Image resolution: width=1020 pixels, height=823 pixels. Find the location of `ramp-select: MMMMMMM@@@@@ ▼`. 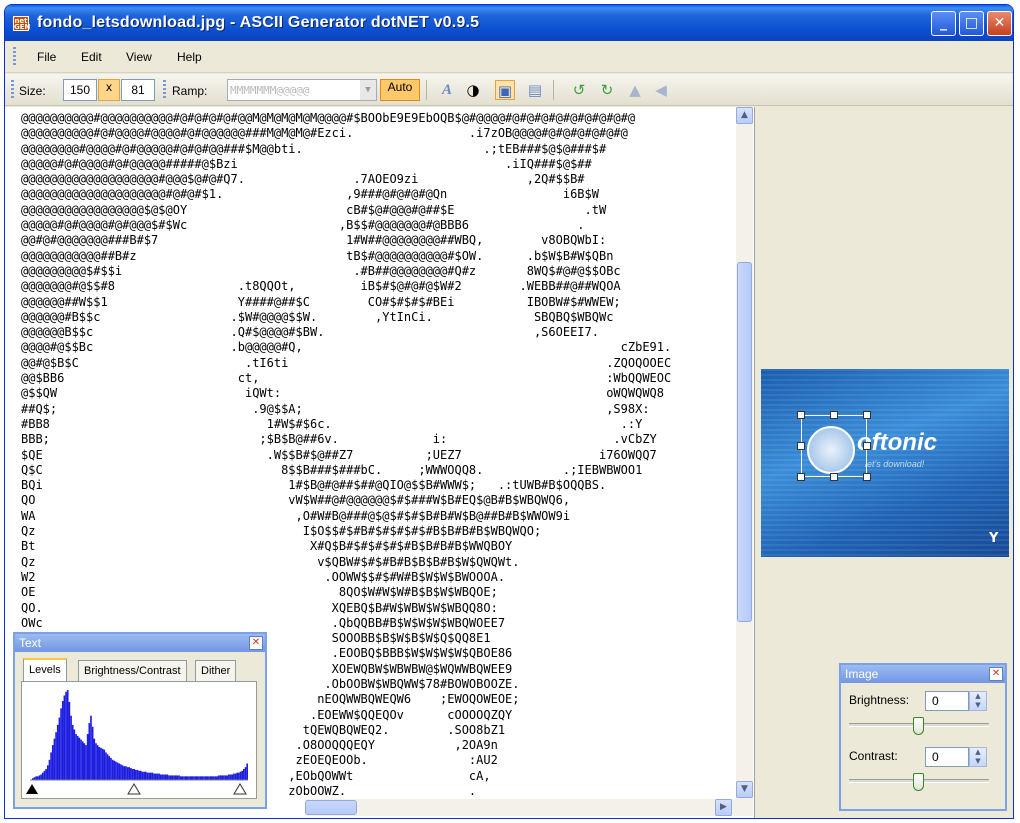

ramp-select: MMMMMMM@@@@@ ▼ is located at coordinates (302, 90).